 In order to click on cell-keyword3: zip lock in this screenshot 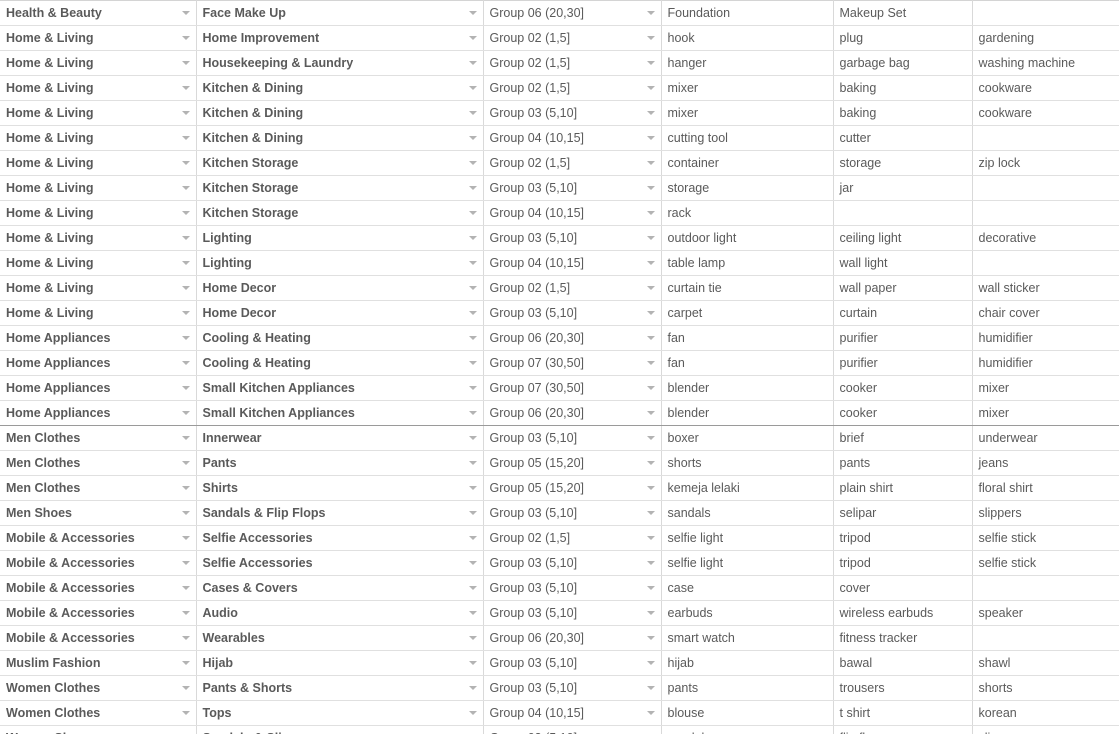, I will do `click(1045, 163)`.